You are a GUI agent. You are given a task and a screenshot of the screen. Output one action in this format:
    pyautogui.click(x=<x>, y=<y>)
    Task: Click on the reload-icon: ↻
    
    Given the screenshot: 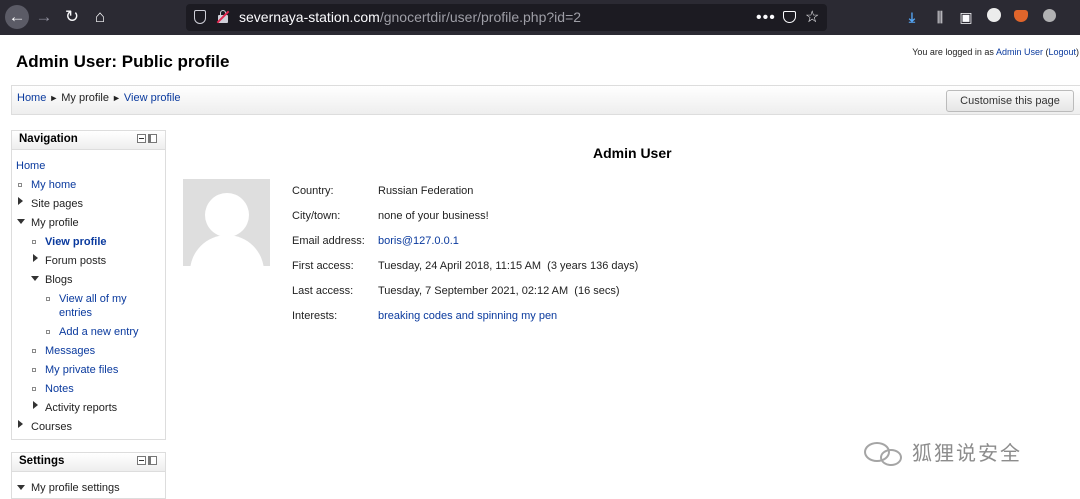 What is the action you would take?
    pyautogui.click(x=72, y=17)
    